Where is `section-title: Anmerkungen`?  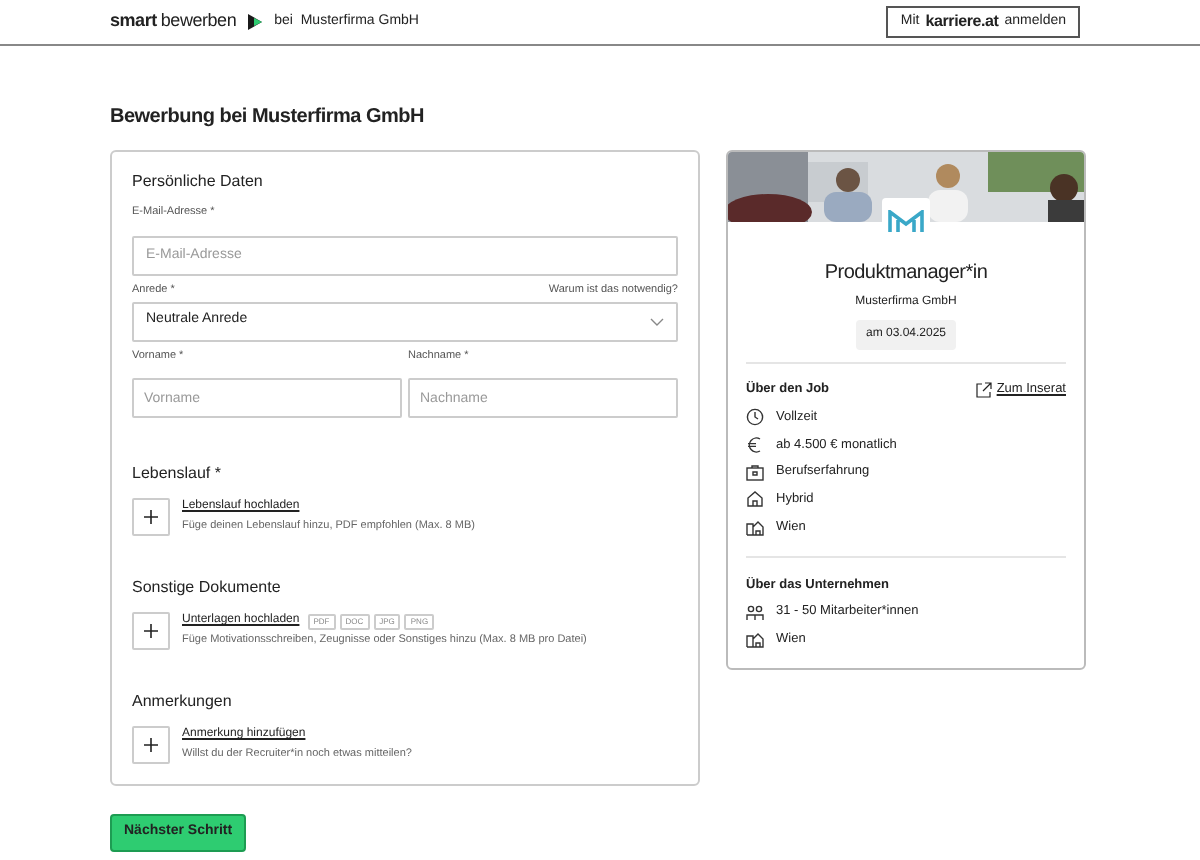
section-title: Anmerkungen is located at coordinates (183, 702).